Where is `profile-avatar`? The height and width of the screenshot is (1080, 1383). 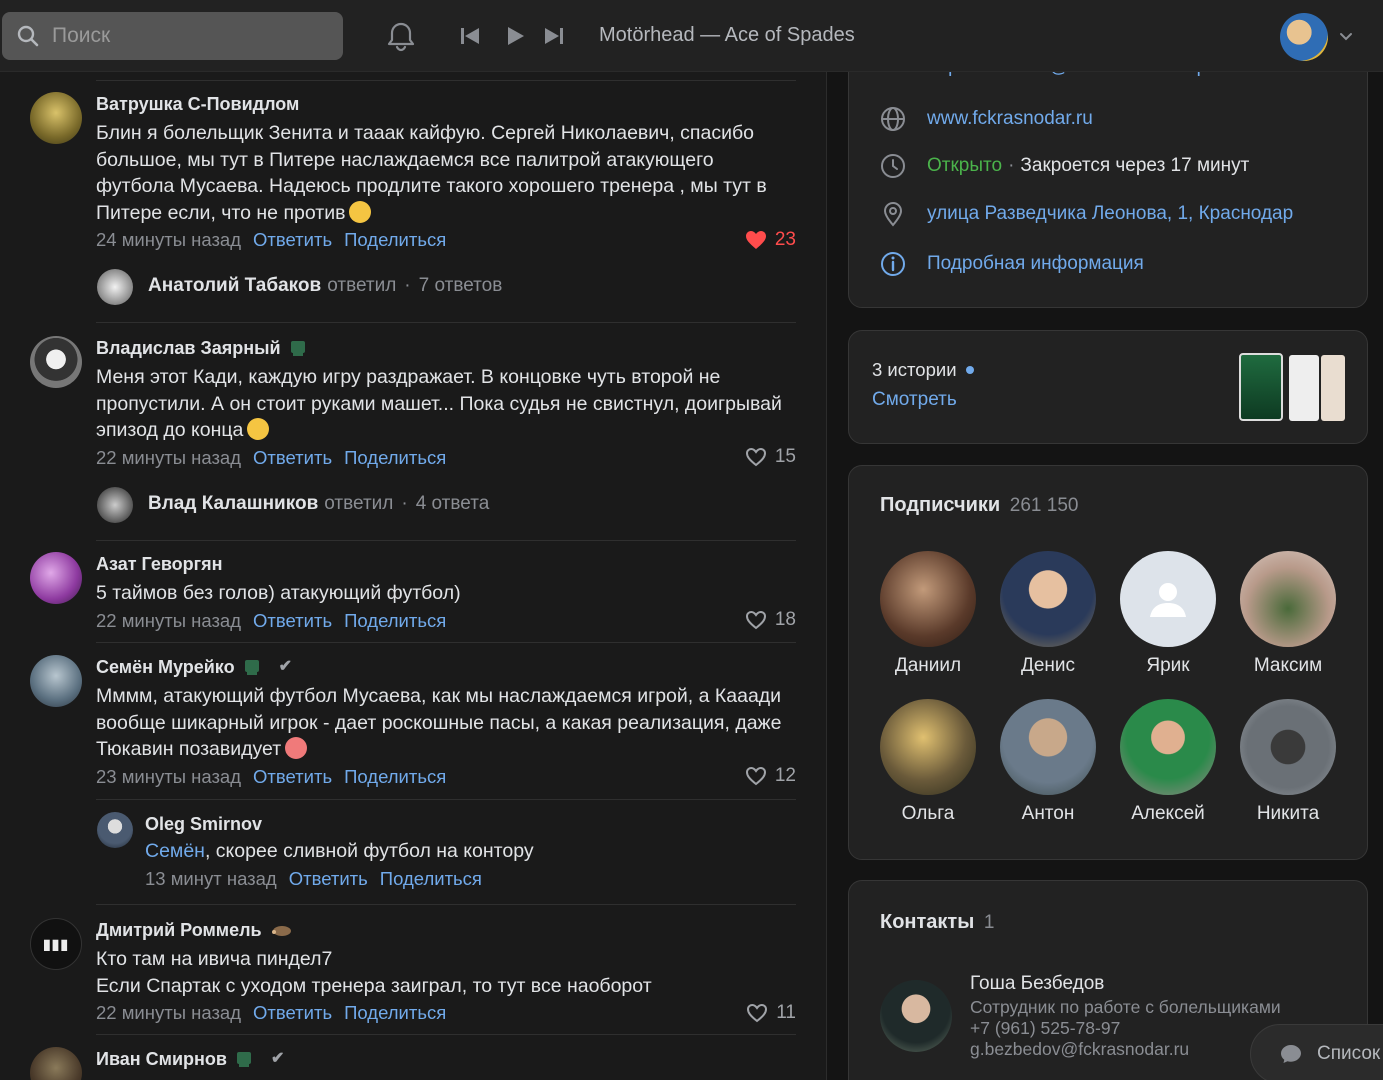 profile-avatar is located at coordinates (1304, 37).